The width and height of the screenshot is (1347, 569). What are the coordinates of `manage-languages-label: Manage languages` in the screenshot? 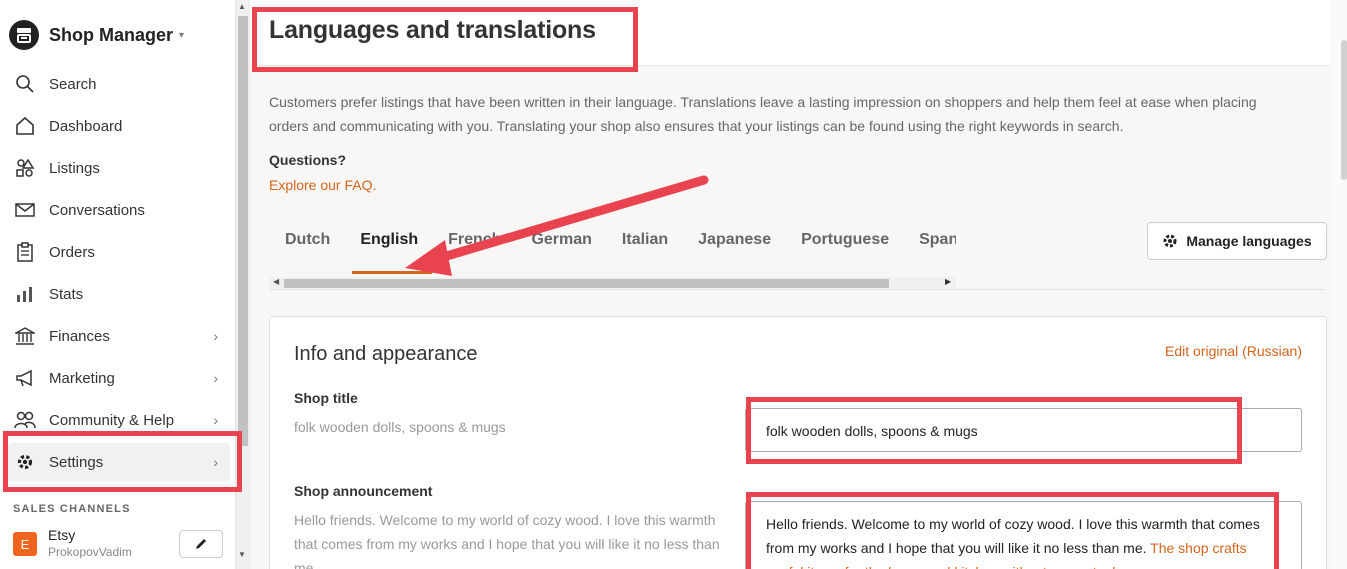 It's located at (1249, 241).